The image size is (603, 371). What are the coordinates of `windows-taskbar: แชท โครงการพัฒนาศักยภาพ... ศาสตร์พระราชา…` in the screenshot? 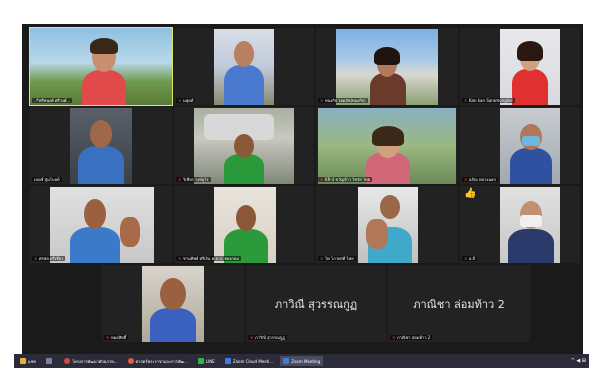 It's located at (301, 361).